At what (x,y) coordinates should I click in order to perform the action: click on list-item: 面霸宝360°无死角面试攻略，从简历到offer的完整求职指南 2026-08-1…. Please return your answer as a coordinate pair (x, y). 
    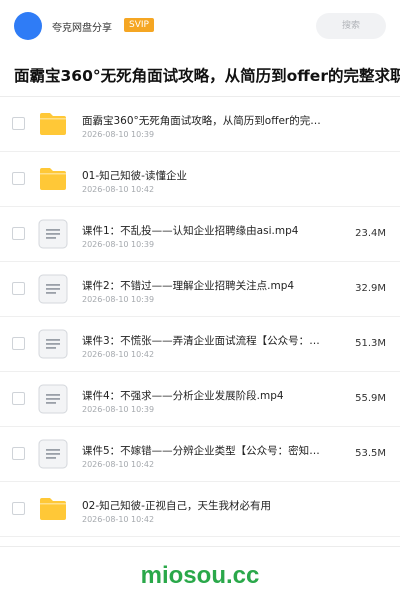
    Looking at the image, I should click on (200, 124).